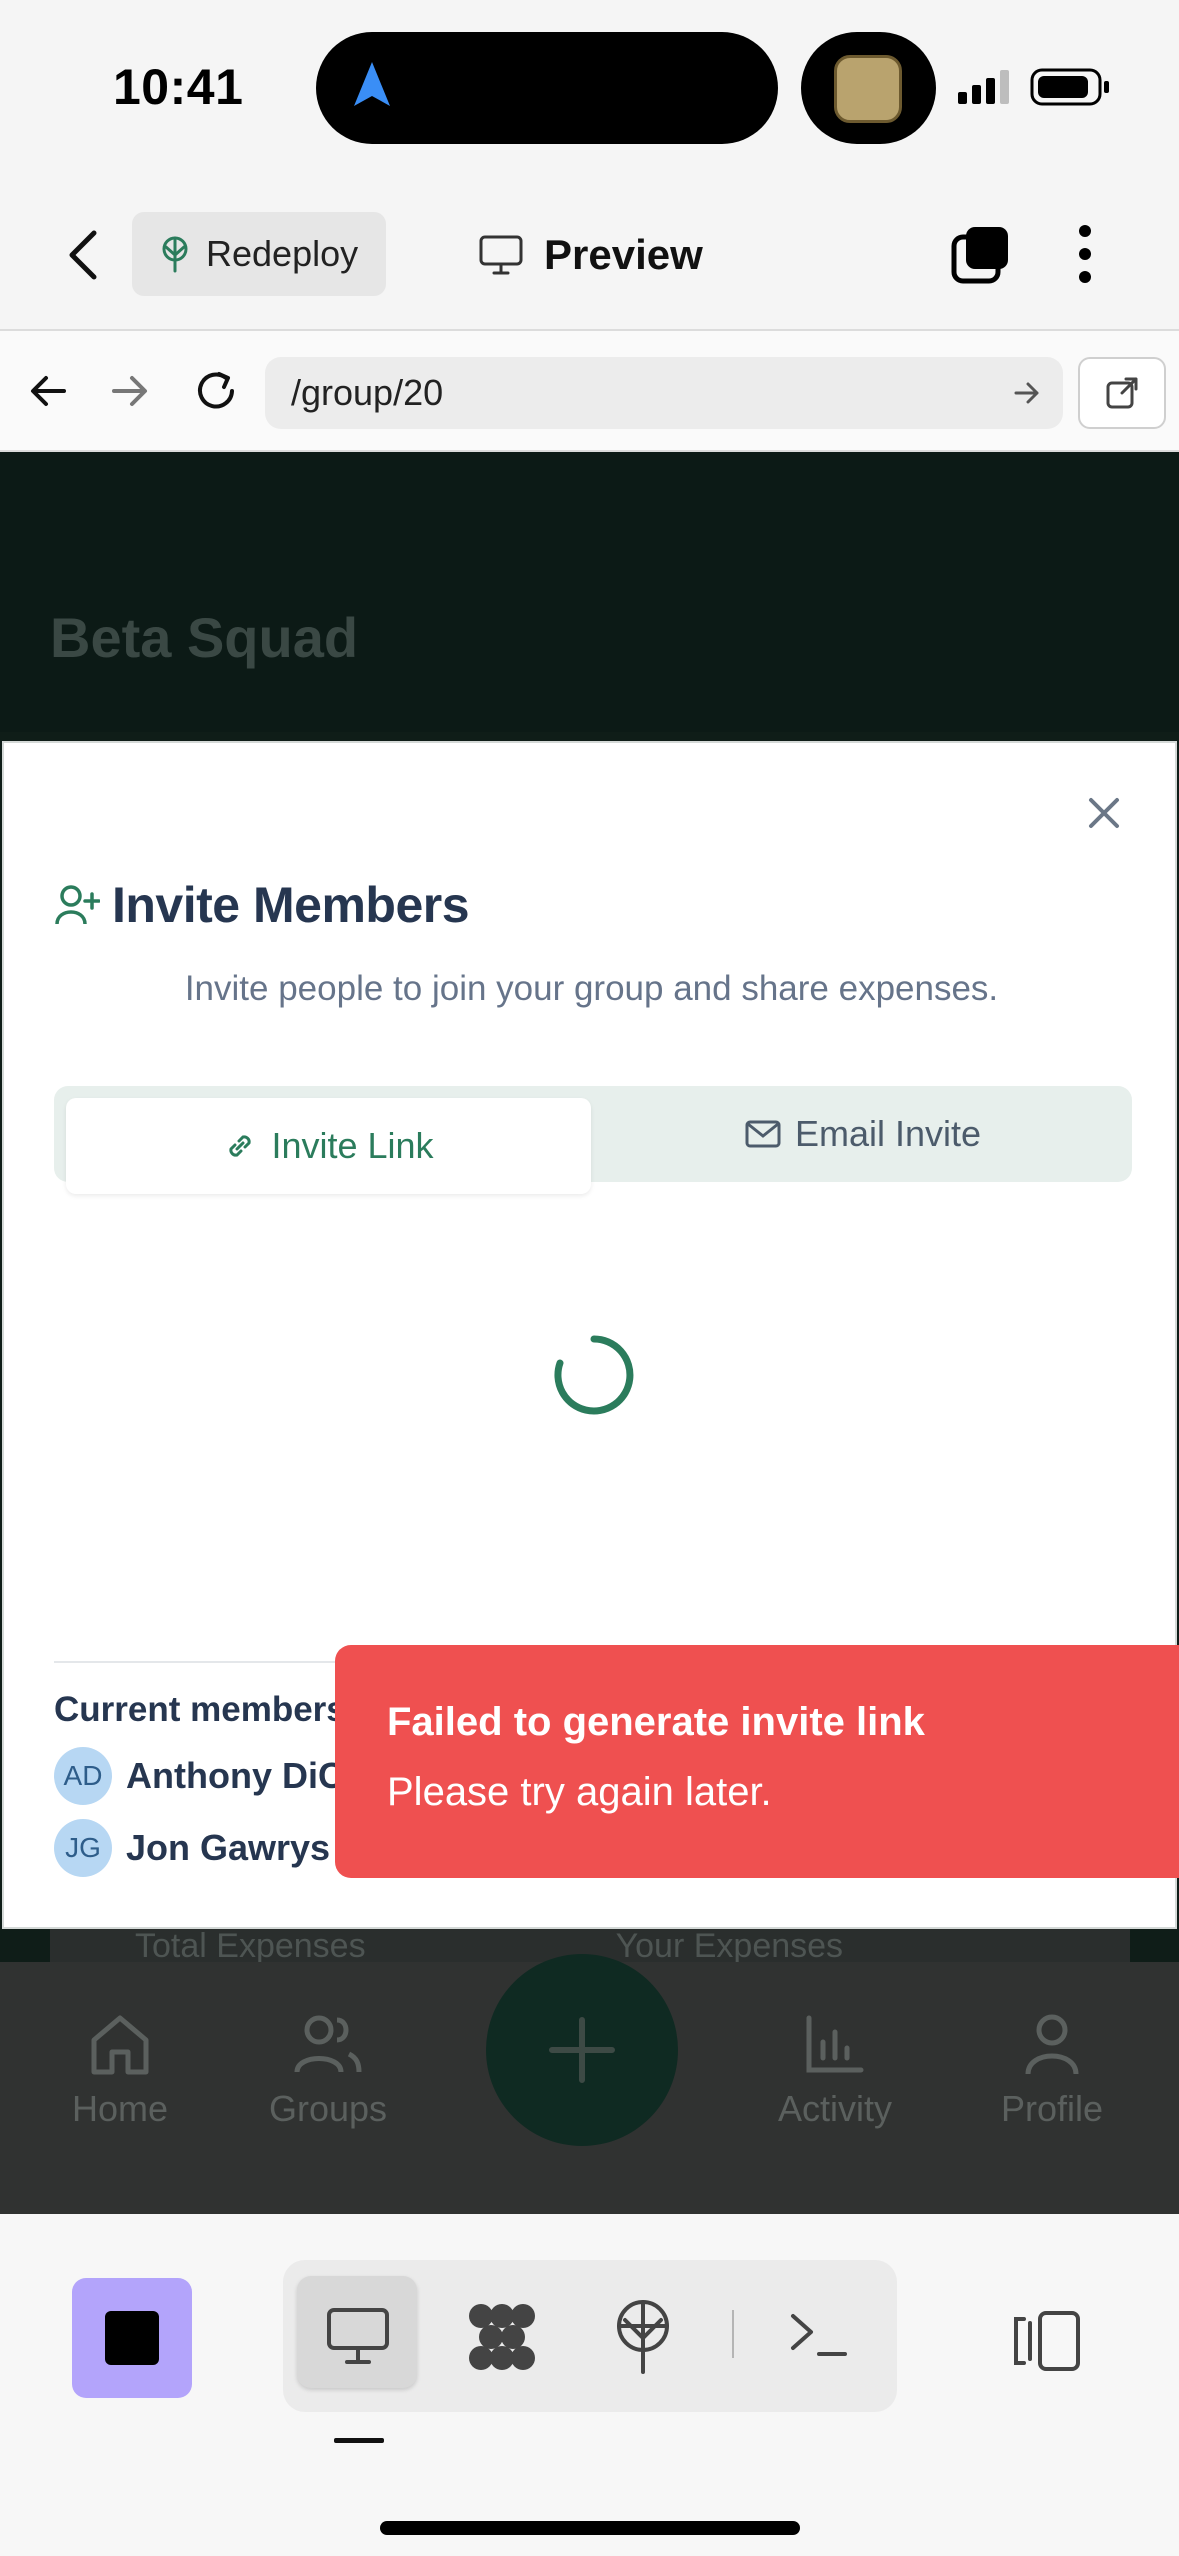 The width and height of the screenshot is (1179, 2556). I want to click on nav-activity-label: Activity, so click(834, 2108).